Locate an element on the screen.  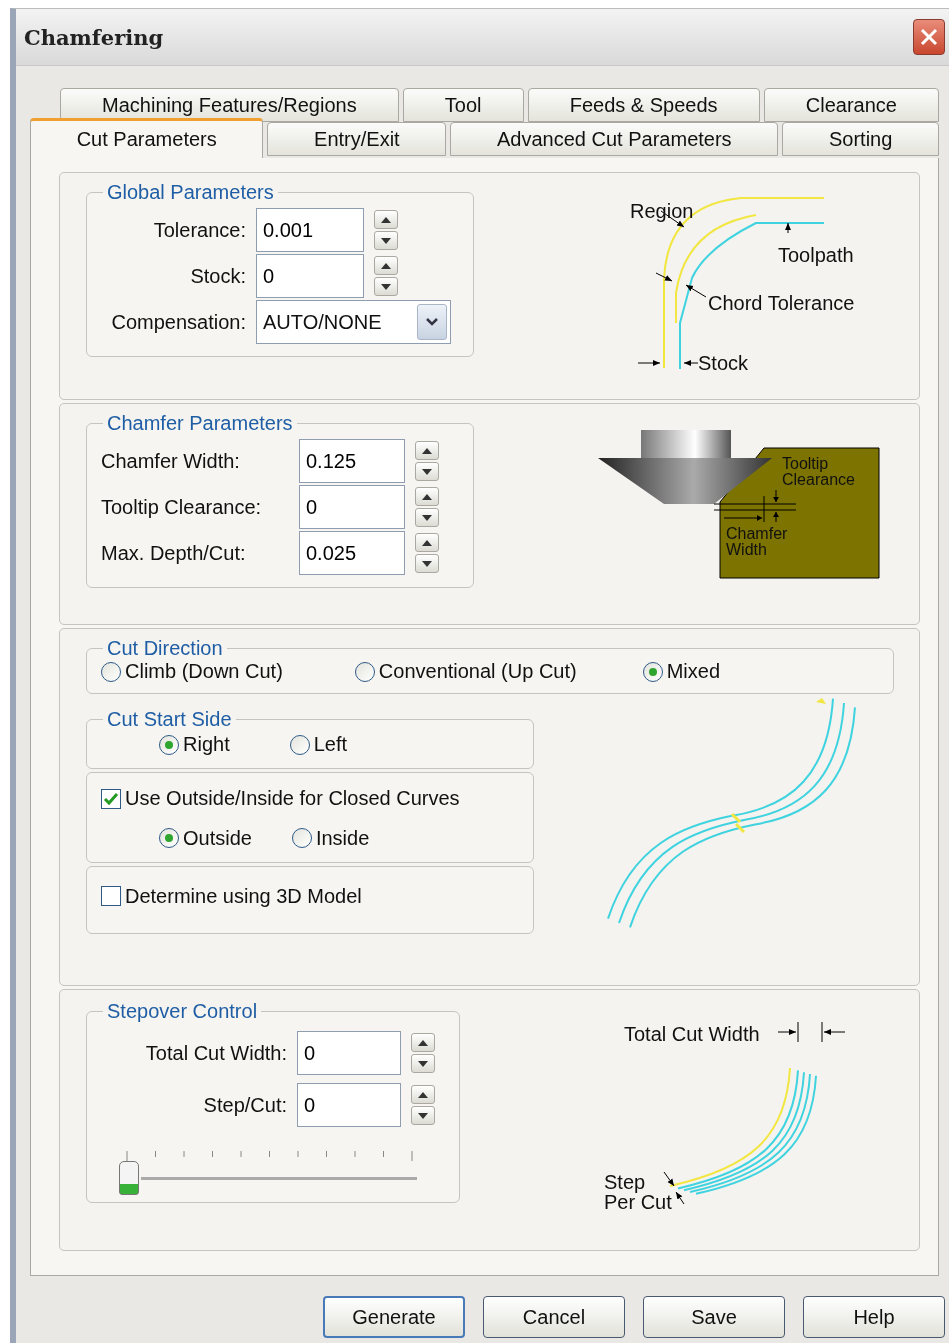
window-title: Chamfering is located at coordinates (94, 37).